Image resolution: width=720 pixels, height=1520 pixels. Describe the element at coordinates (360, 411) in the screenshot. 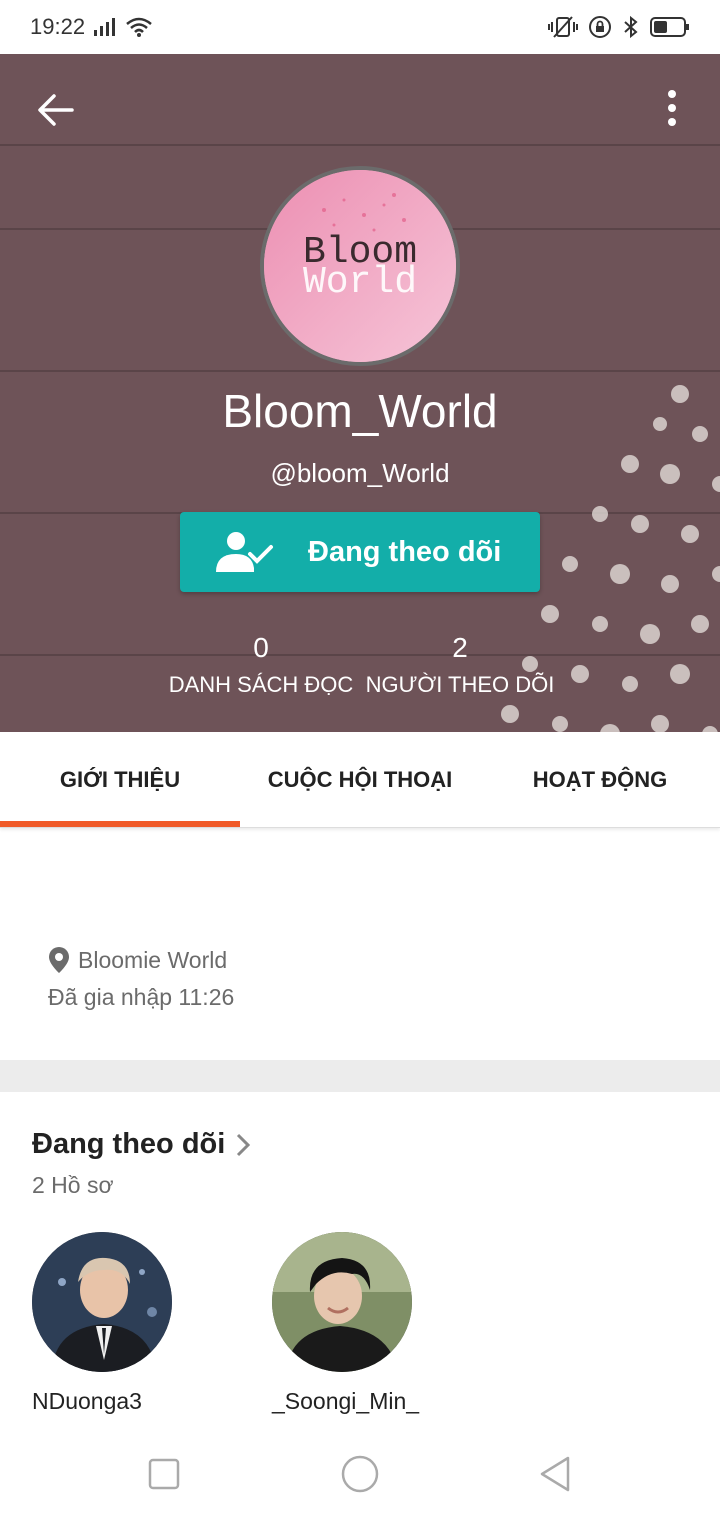

I see `profile-name: Bloom_World` at that location.